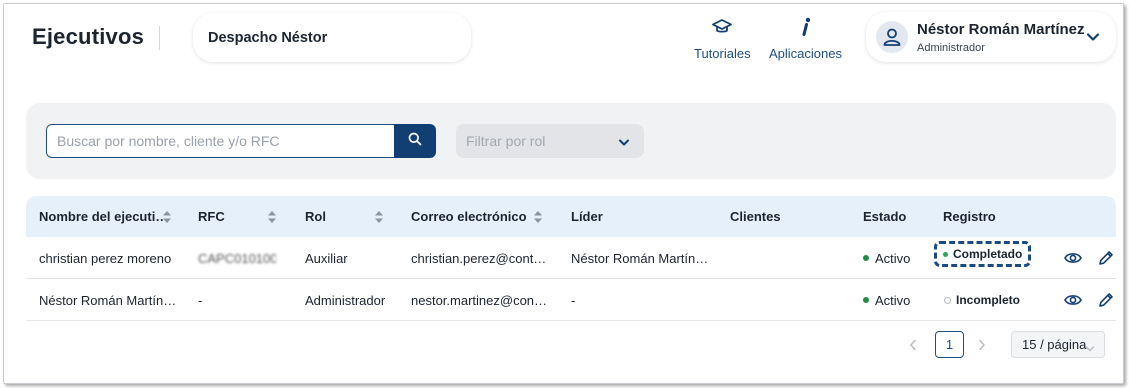 The image size is (1129, 388). I want to click on pagination-next-icon, so click(982, 347).